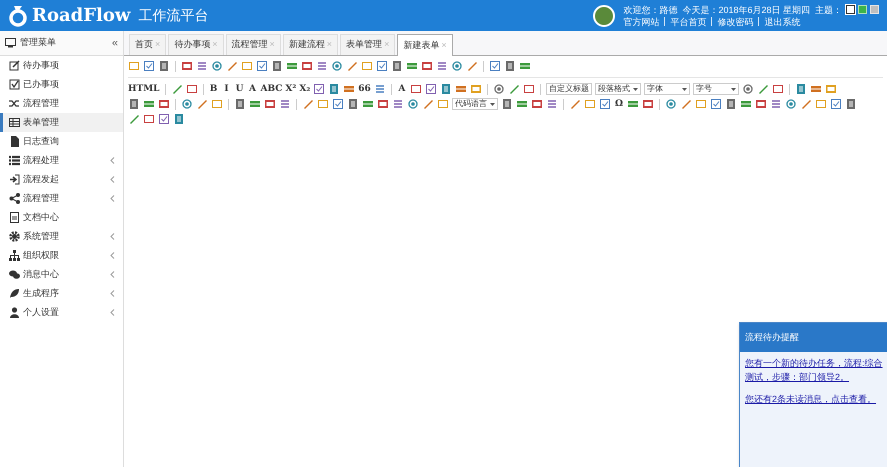 The width and height of the screenshot is (887, 467). I want to click on sidebar-item: 流程发起, so click(61, 179).